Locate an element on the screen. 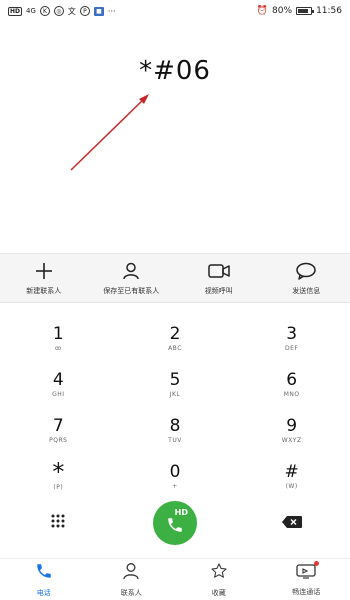  key-letters: + is located at coordinates (175, 486).